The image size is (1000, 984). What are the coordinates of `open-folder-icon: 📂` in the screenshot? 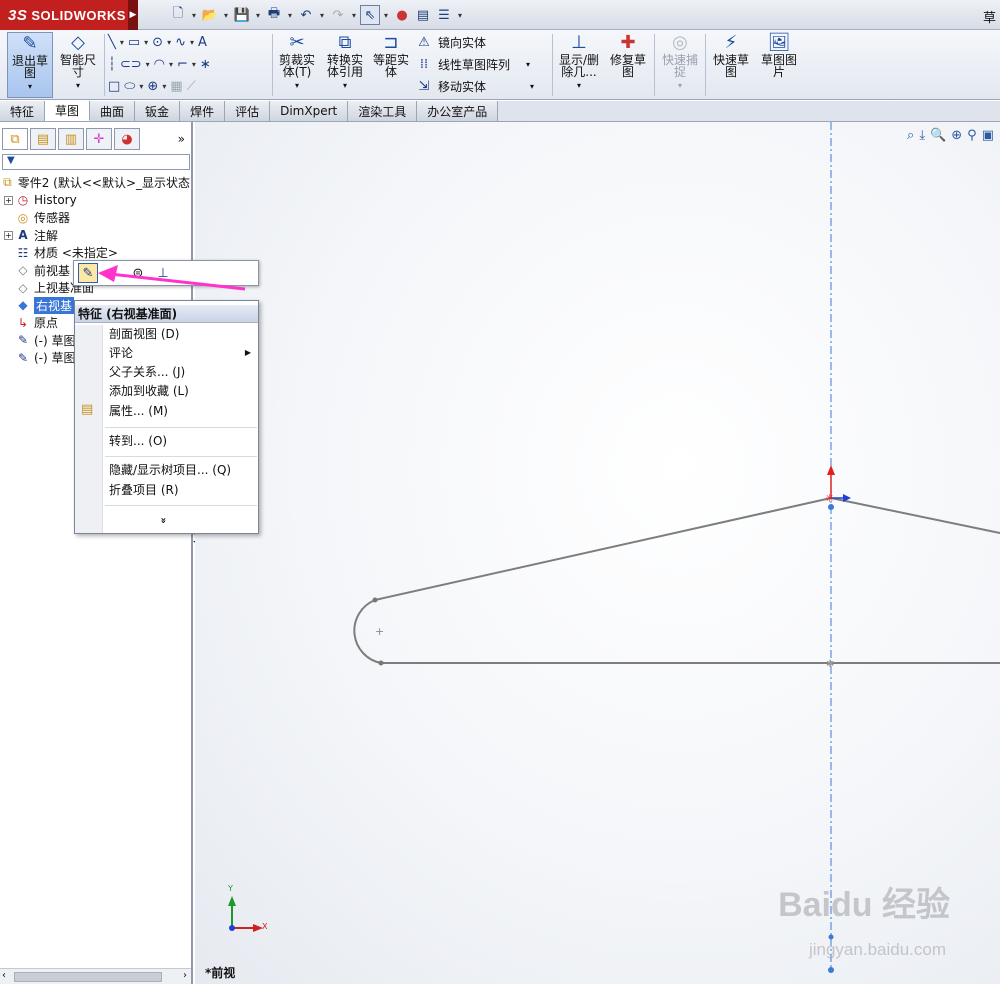 It's located at (210, 15).